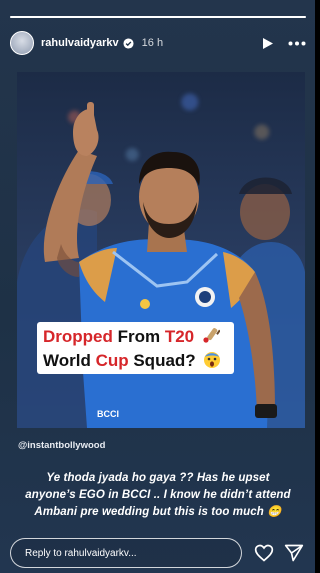 The height and width of the screenshot is (573, 320). I want to click on avatar, so click(22, 43).